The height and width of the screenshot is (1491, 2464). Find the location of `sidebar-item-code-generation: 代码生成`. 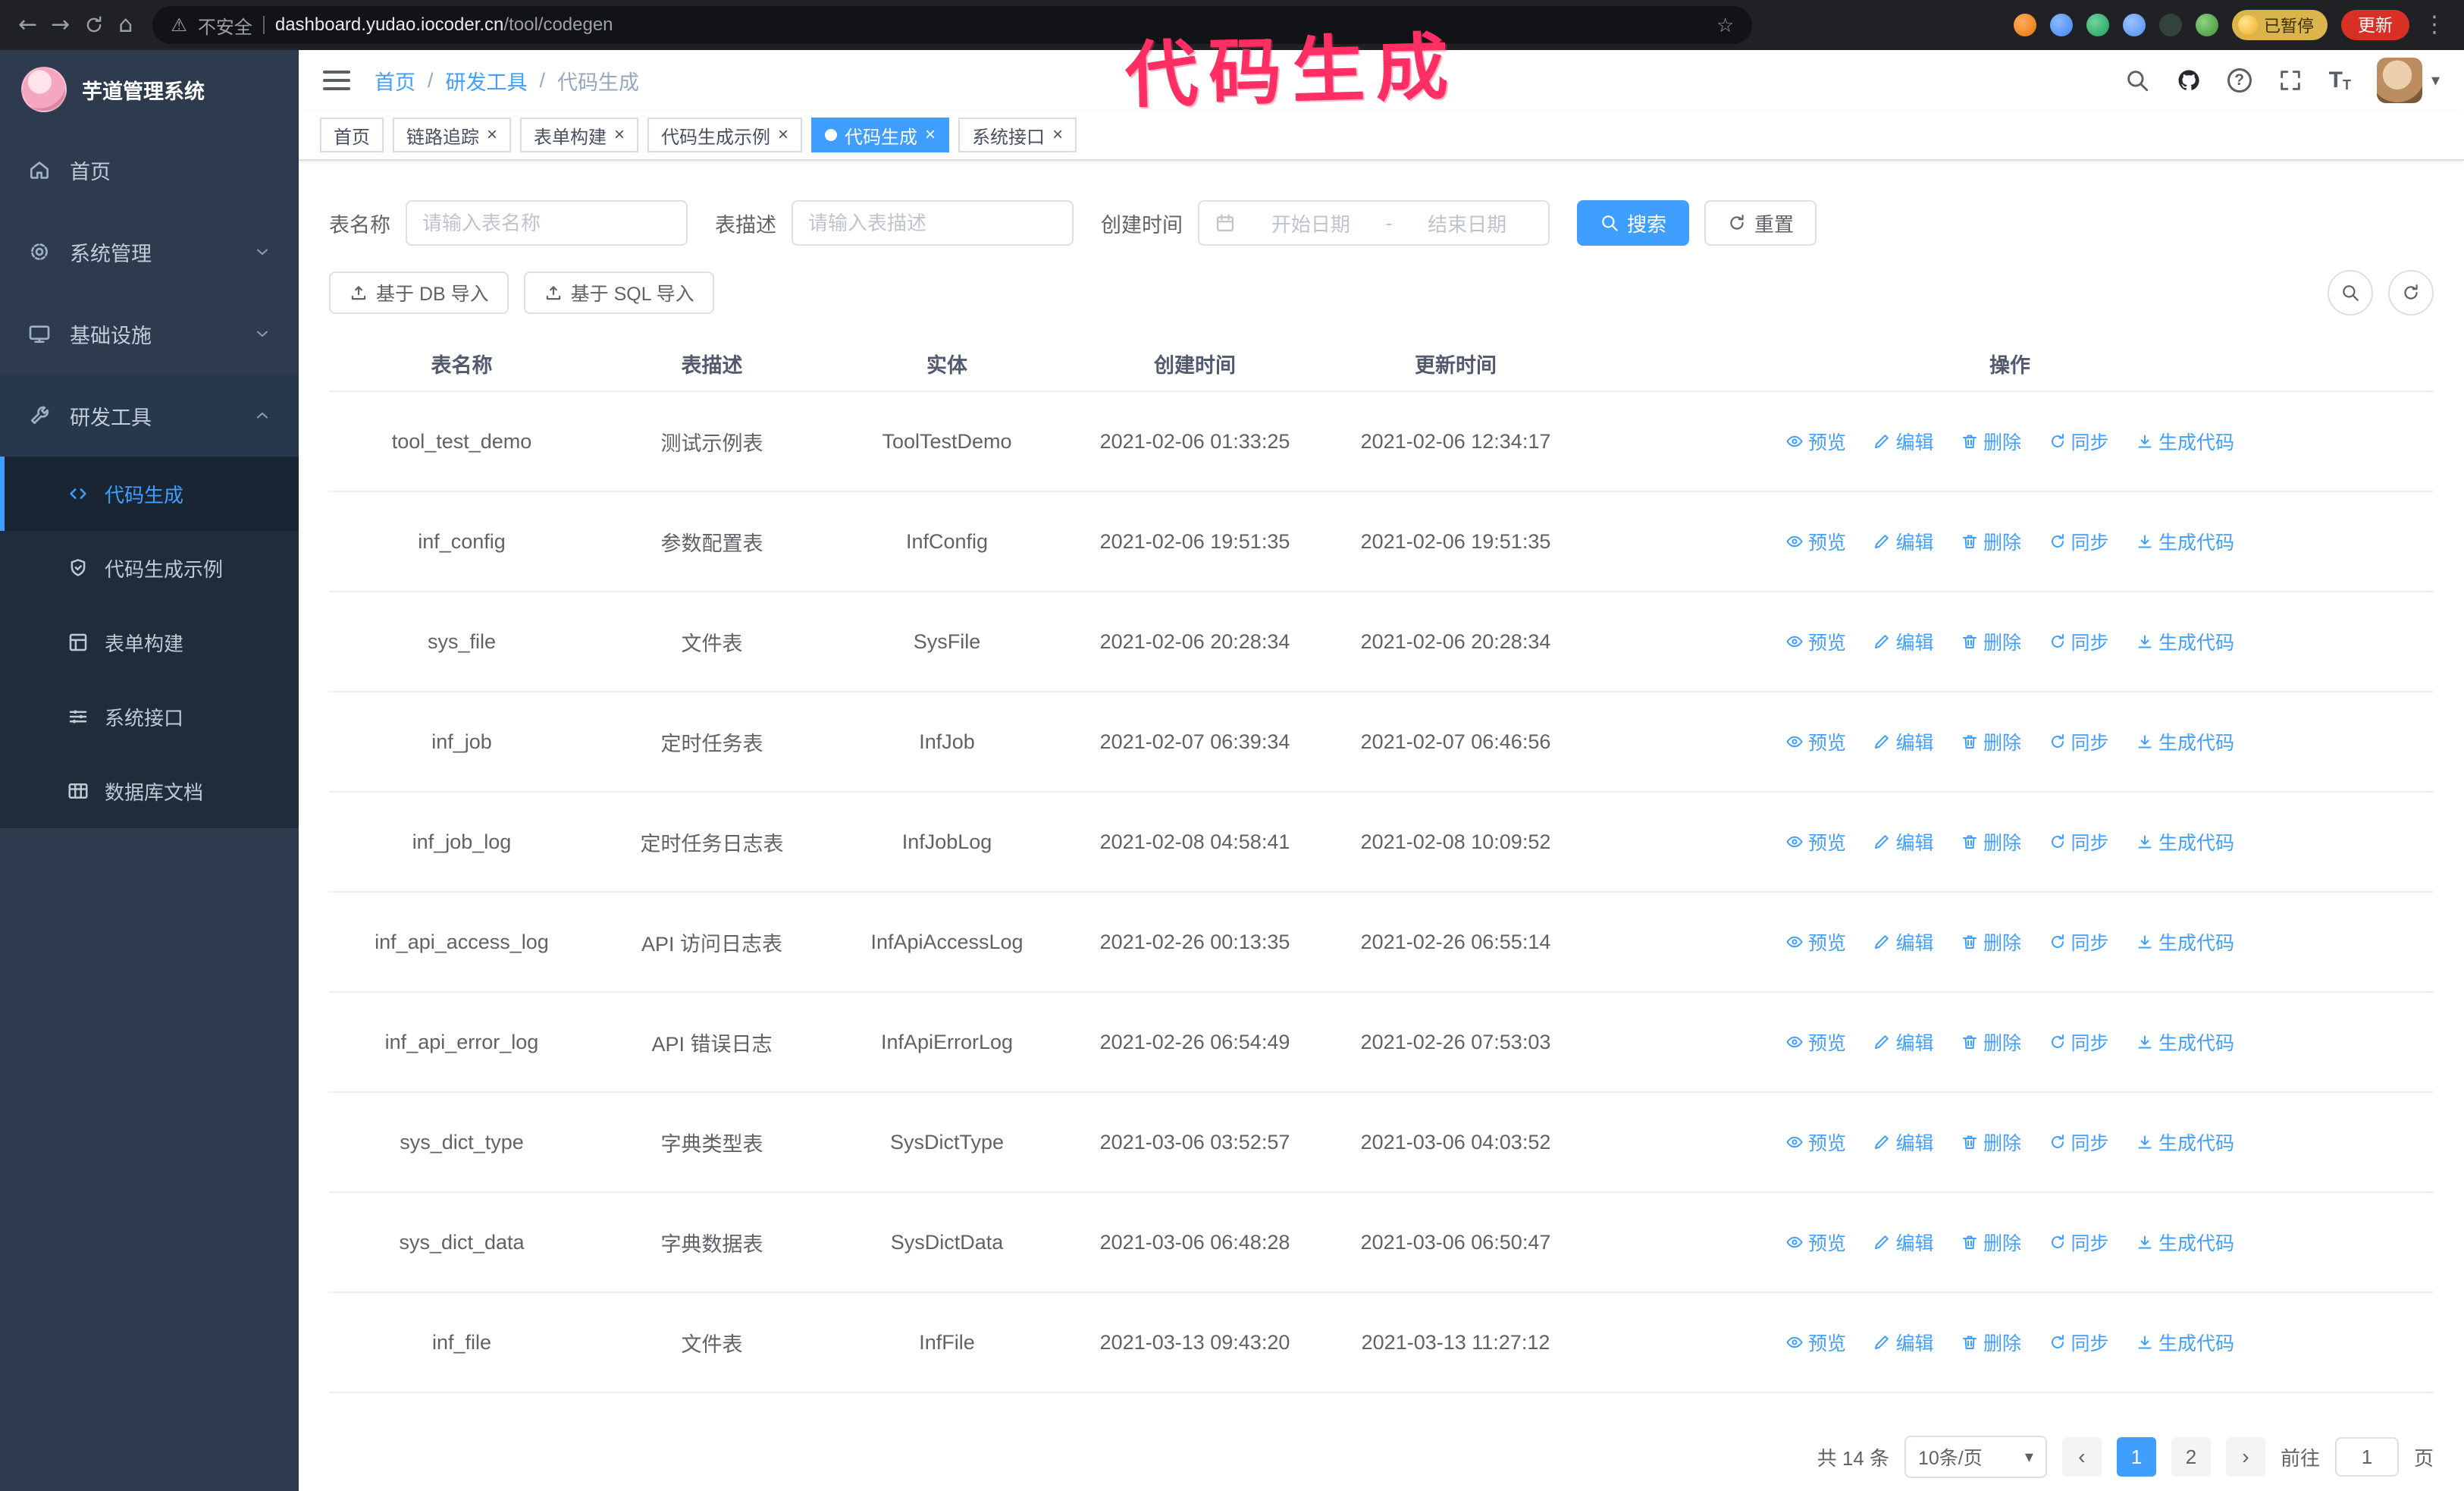

sidebar-item-code-generation: 代码生成 is located at coordinates (150, 494).